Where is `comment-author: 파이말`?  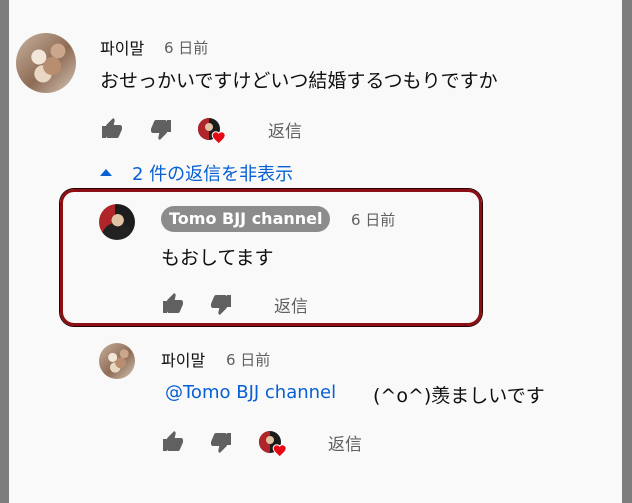
comment-author: 파이말 is located at coordinates (122, 47).